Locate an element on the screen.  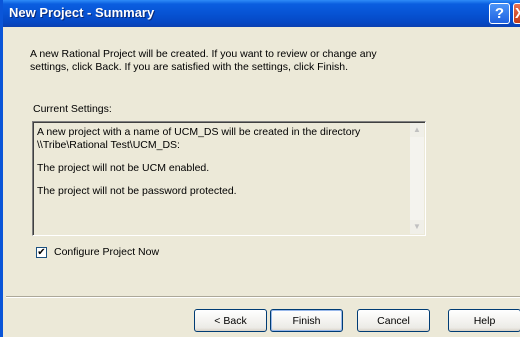
close-icon: X is located at coordinates (516, 13).